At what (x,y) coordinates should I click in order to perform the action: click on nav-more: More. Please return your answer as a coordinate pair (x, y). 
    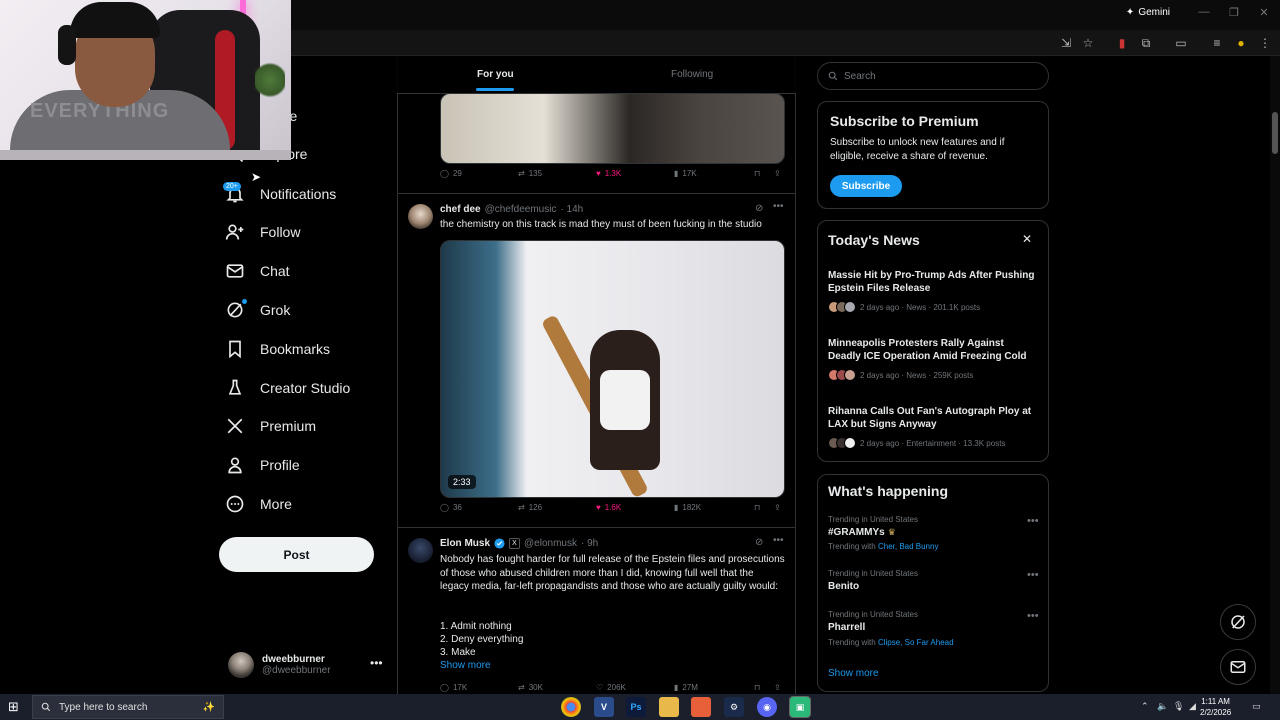
    Looking at the image, I should click on (258, 504).